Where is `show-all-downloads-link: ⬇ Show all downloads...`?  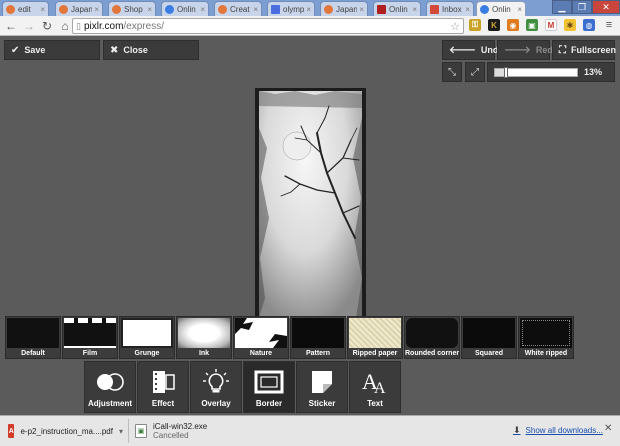 show-all-downloads-link: ⬇ Show all downloads... is located at coordinates (558, 430).